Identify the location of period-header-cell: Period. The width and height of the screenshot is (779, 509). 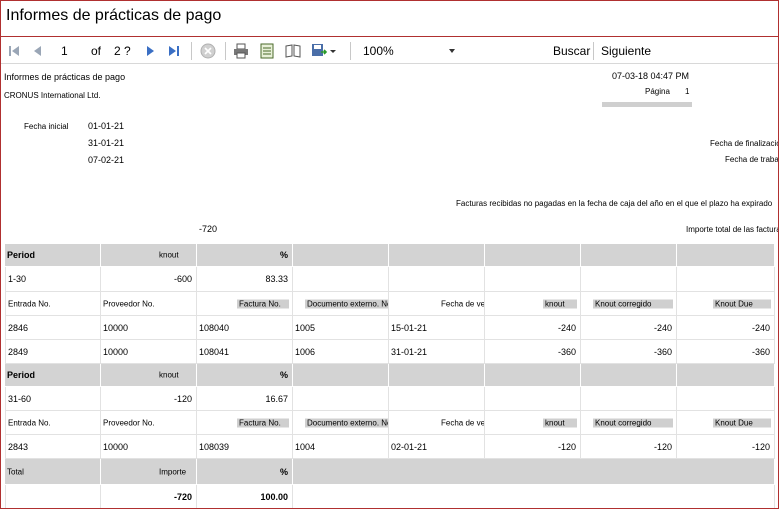
(53, 375).